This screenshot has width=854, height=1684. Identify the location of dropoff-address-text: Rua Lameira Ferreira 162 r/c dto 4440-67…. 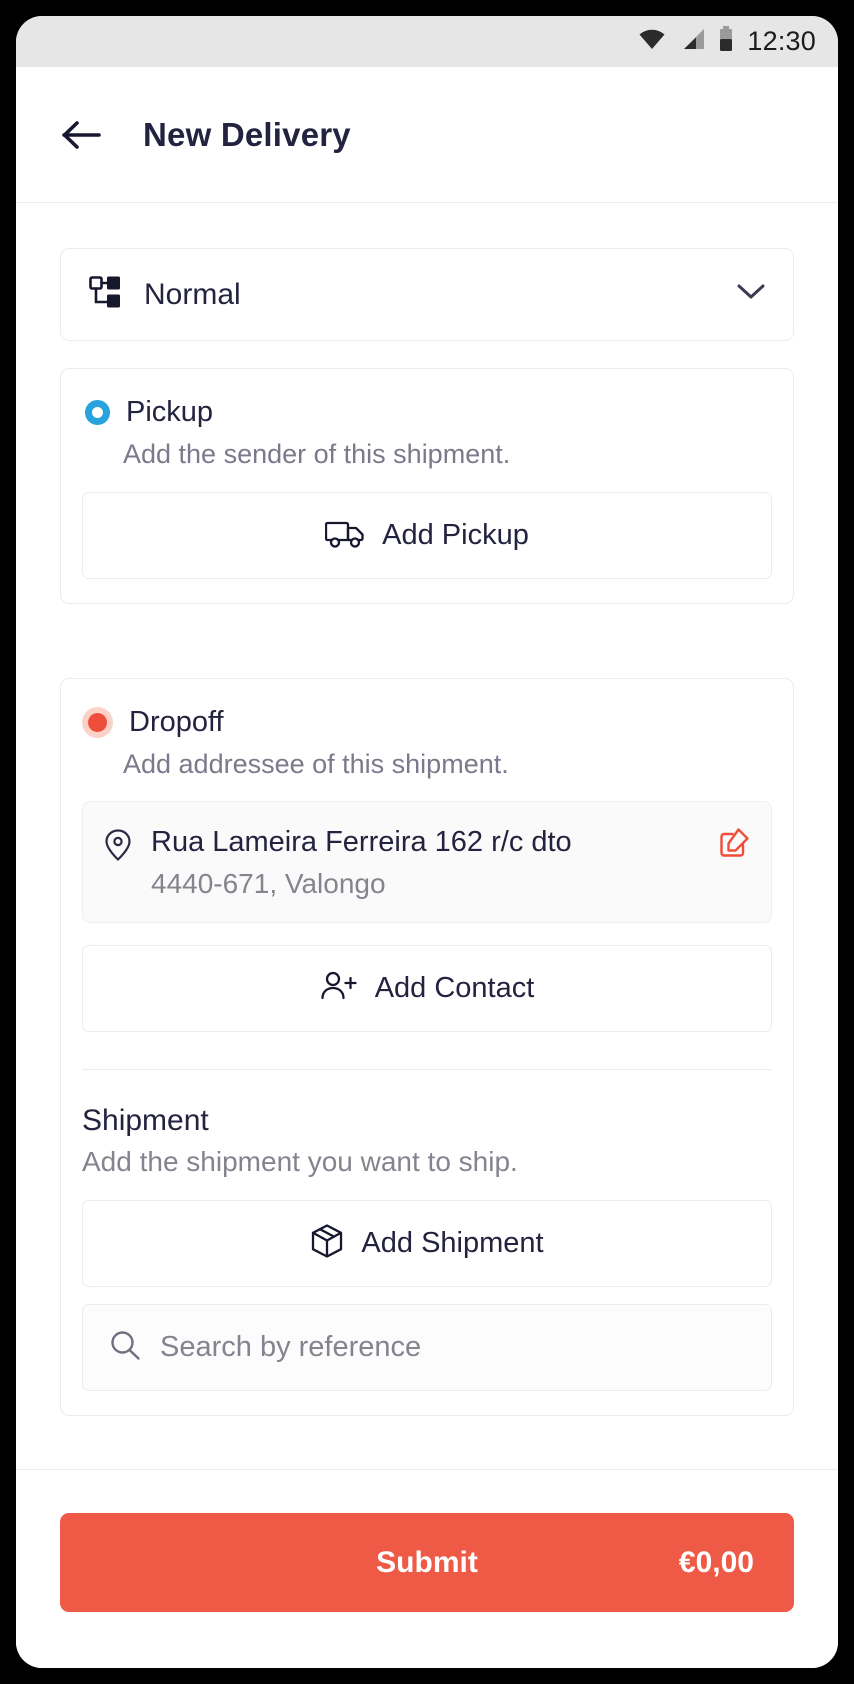
(426, 862).